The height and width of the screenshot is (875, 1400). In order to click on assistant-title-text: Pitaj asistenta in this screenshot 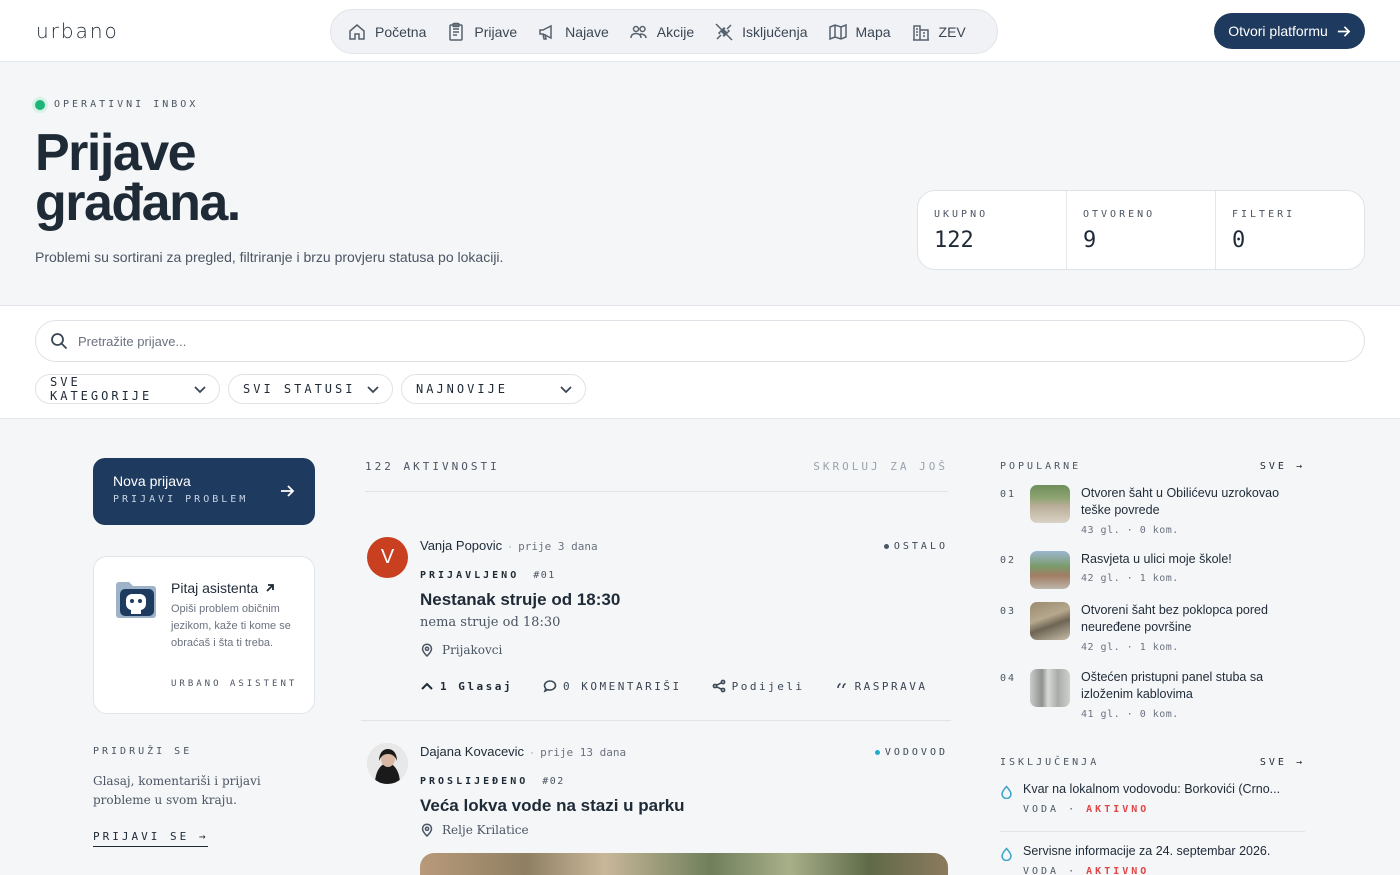, I will do `click(215, 588)`.